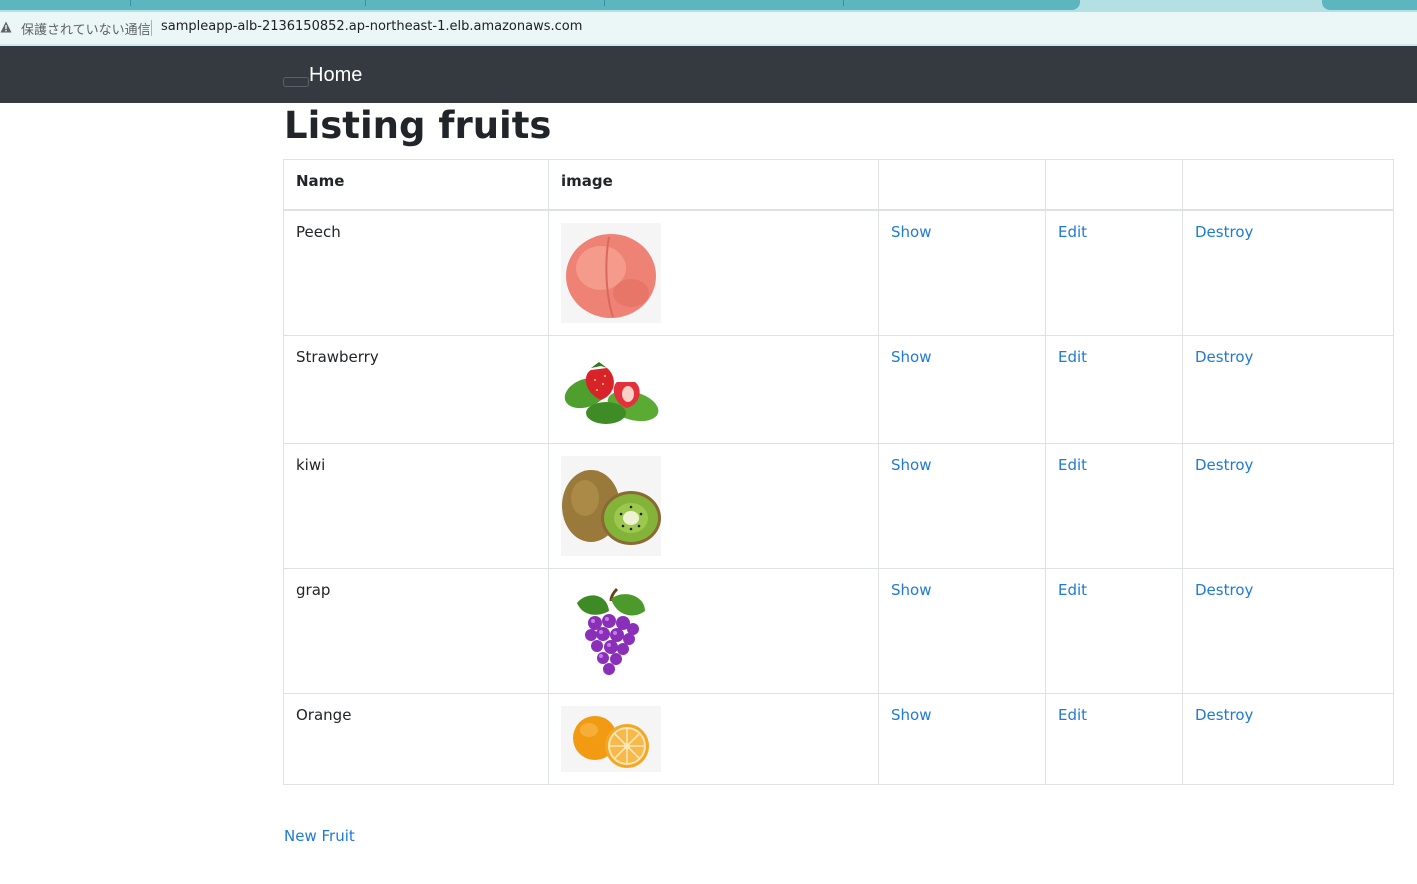  Describe the element at coordinates (416, 506) in the screenshot. I see `fruit-name-cell: kiwi` at that location.